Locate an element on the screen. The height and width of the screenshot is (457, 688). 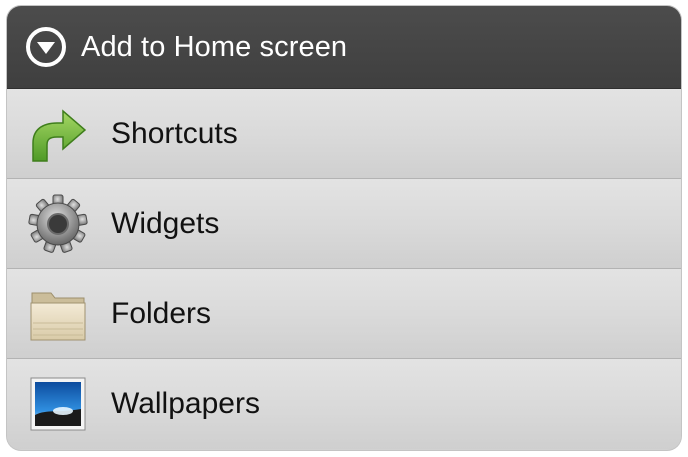
list-item-label: Folders is located at coordinates (161, 313).